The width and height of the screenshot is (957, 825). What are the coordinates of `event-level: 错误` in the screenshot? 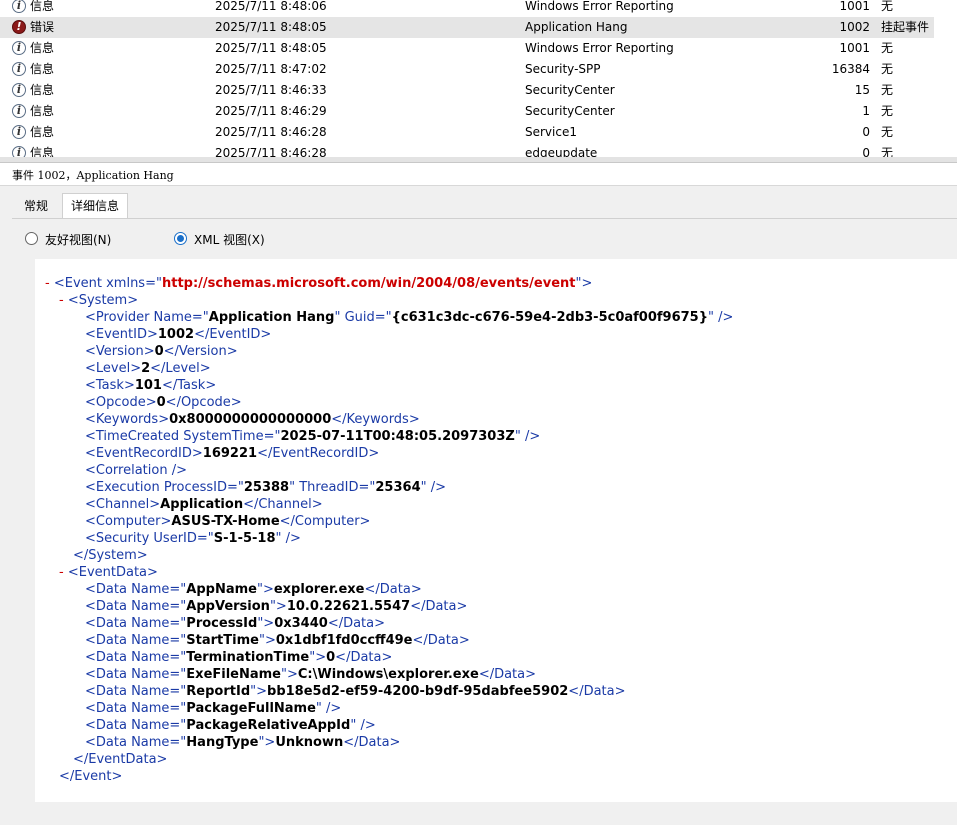 It's located at (42, 27).